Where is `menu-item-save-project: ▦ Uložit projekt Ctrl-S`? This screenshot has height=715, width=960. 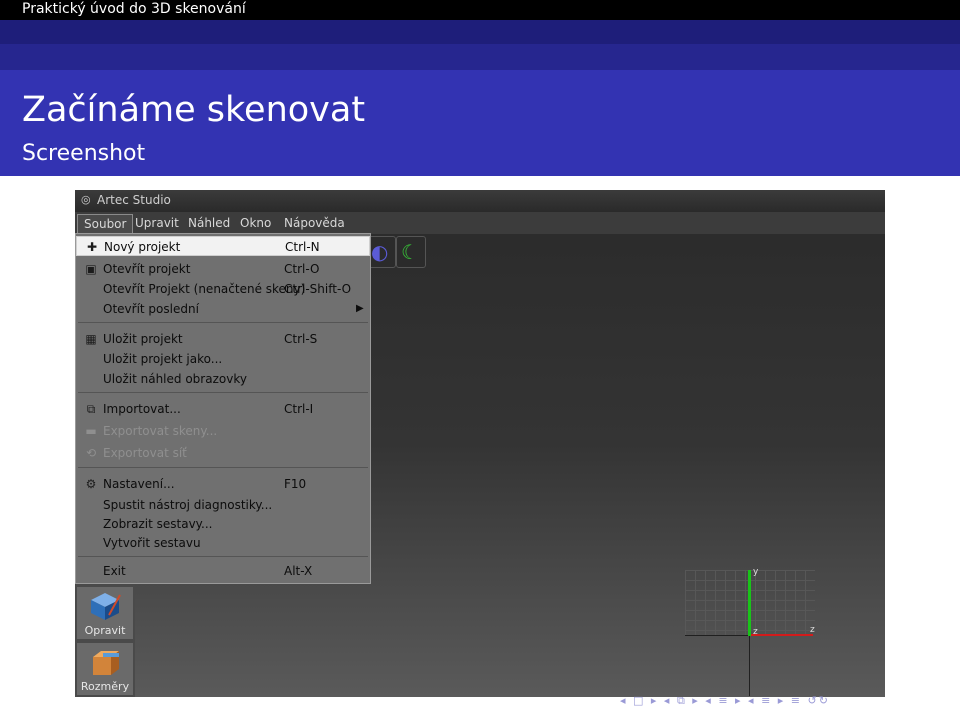
menu-item-save-project: ▦ Uložit projekt Ctrl-S is located at coordinates (223, 339).